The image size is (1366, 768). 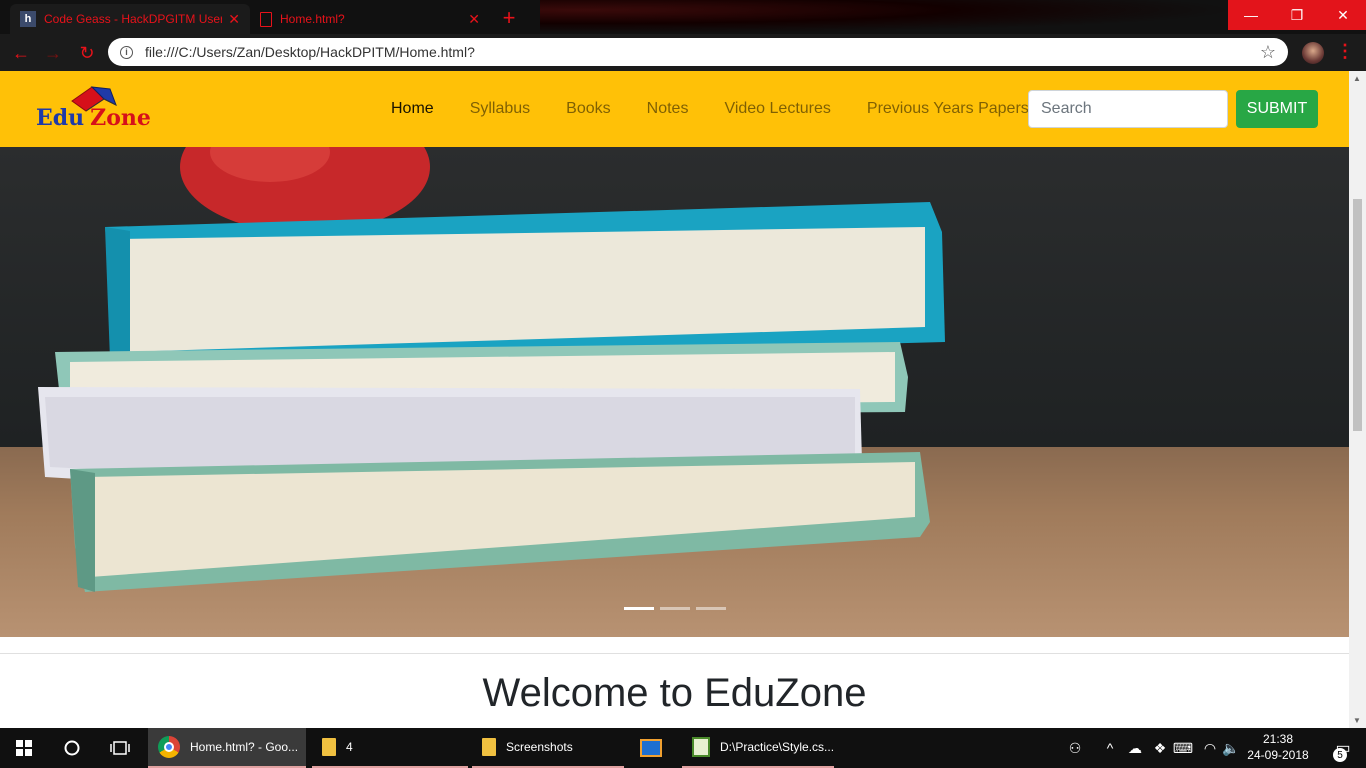 What do you see at coordinates (87, 53) in the screenshot?
I see `reload-icon: ↻` at bounding box center [87, 53].